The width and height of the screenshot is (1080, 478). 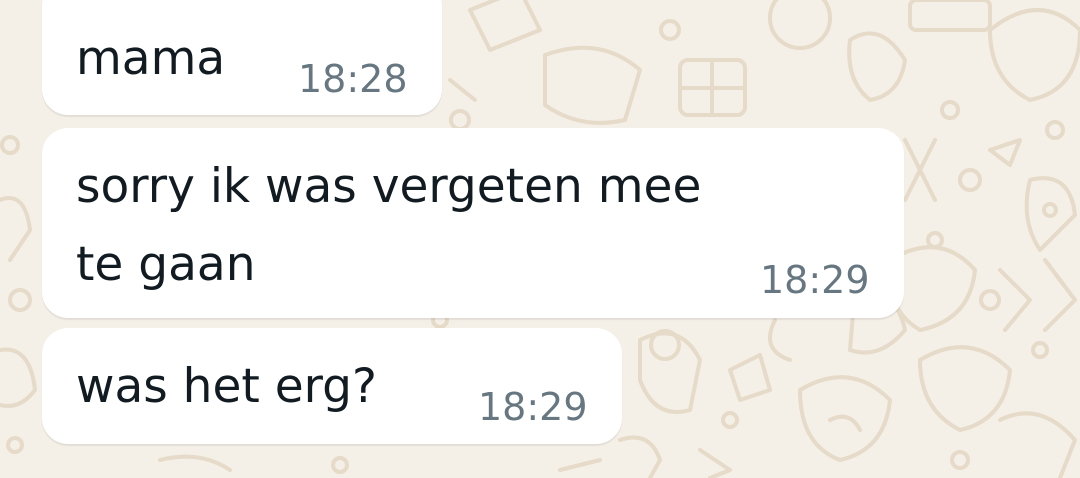 What do you see at coordinates (1015, 300) in the screenshot?
I see `doodle-lightning-icon` at bounding box center [1015, 300].